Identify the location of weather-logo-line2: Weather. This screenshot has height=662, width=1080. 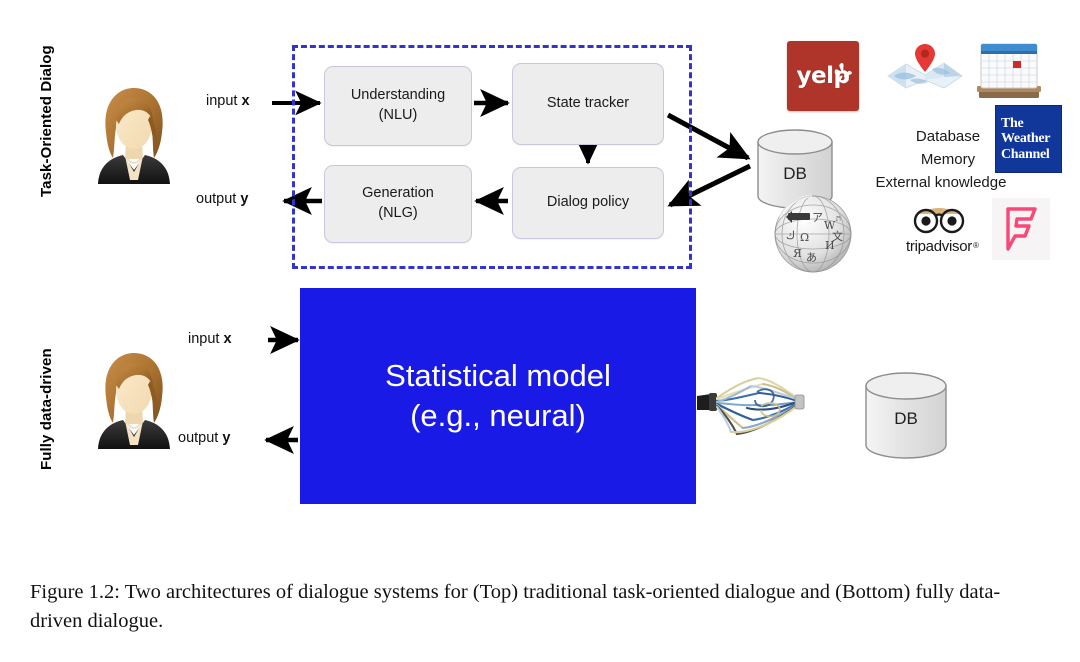
(1026, 139).